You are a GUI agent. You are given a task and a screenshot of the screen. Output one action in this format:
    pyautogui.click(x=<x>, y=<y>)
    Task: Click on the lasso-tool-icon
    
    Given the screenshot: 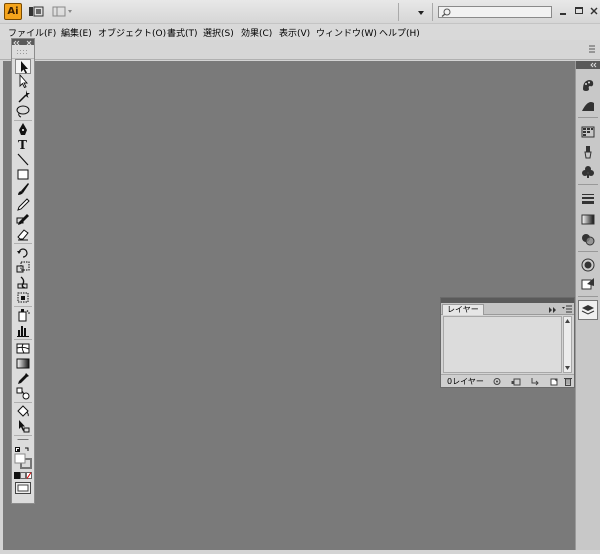 What is the action you would take?
    pyautogui.click(x=23, y=111)
    